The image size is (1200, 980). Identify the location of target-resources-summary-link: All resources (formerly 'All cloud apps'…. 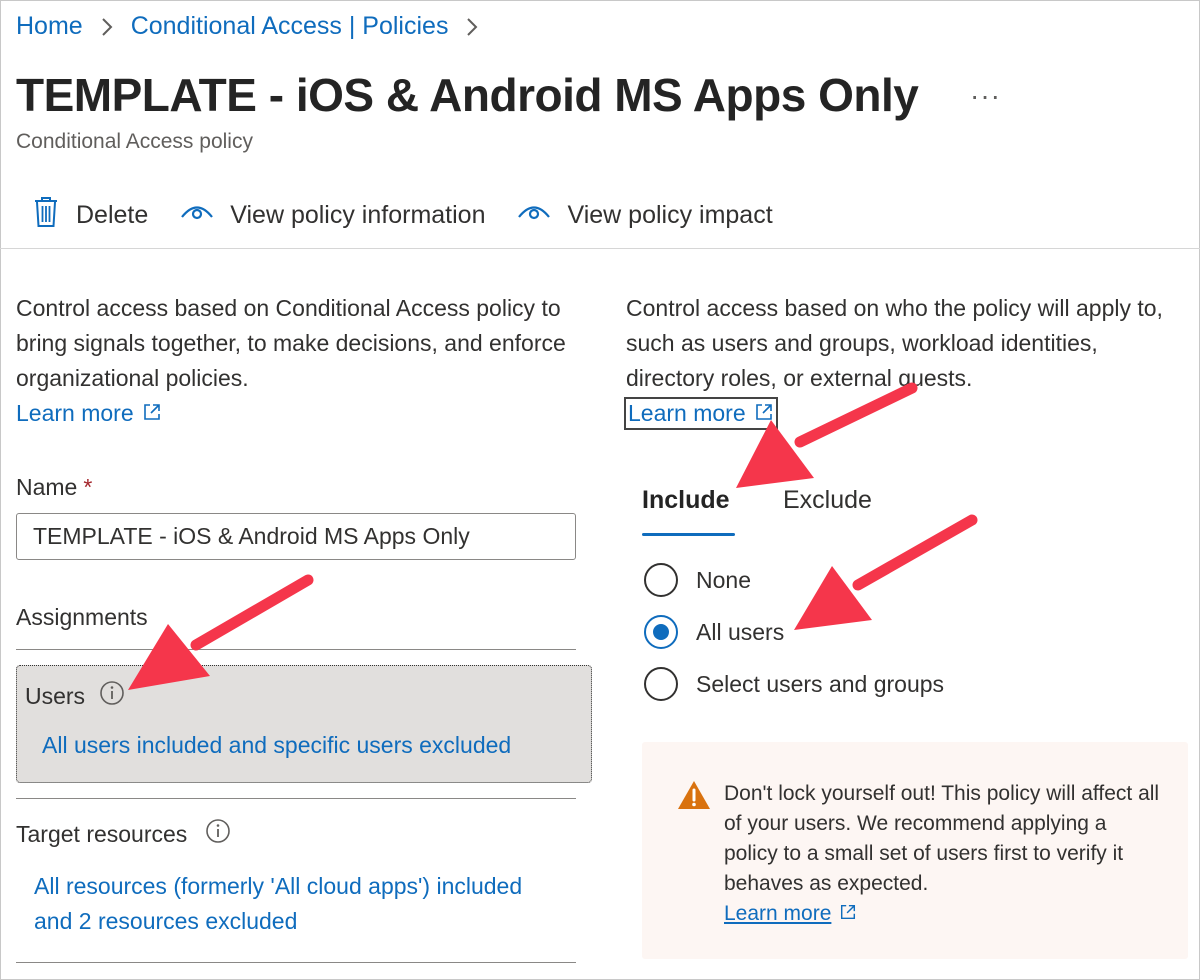
(294, 904).